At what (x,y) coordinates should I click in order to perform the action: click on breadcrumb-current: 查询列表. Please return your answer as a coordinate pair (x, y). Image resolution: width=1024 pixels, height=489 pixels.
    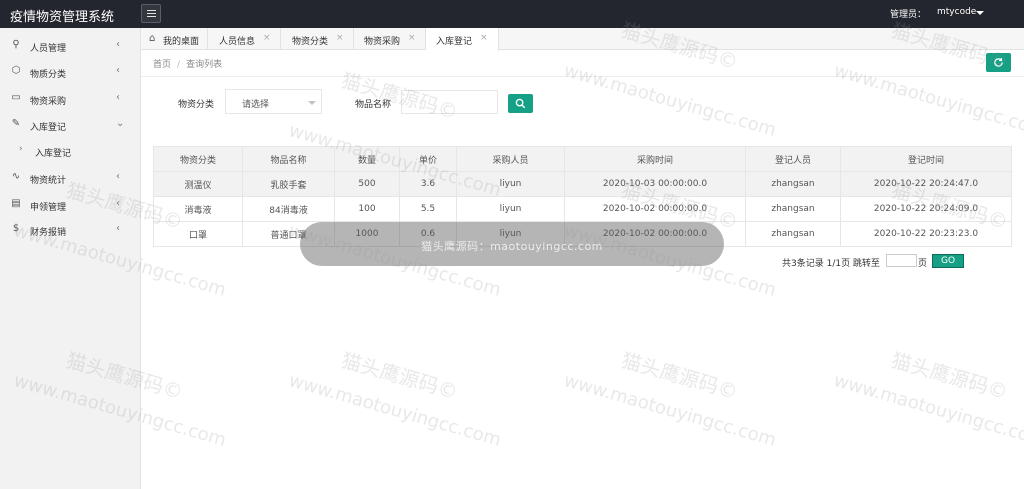
    Looking at the image, I should click on (204, 65).